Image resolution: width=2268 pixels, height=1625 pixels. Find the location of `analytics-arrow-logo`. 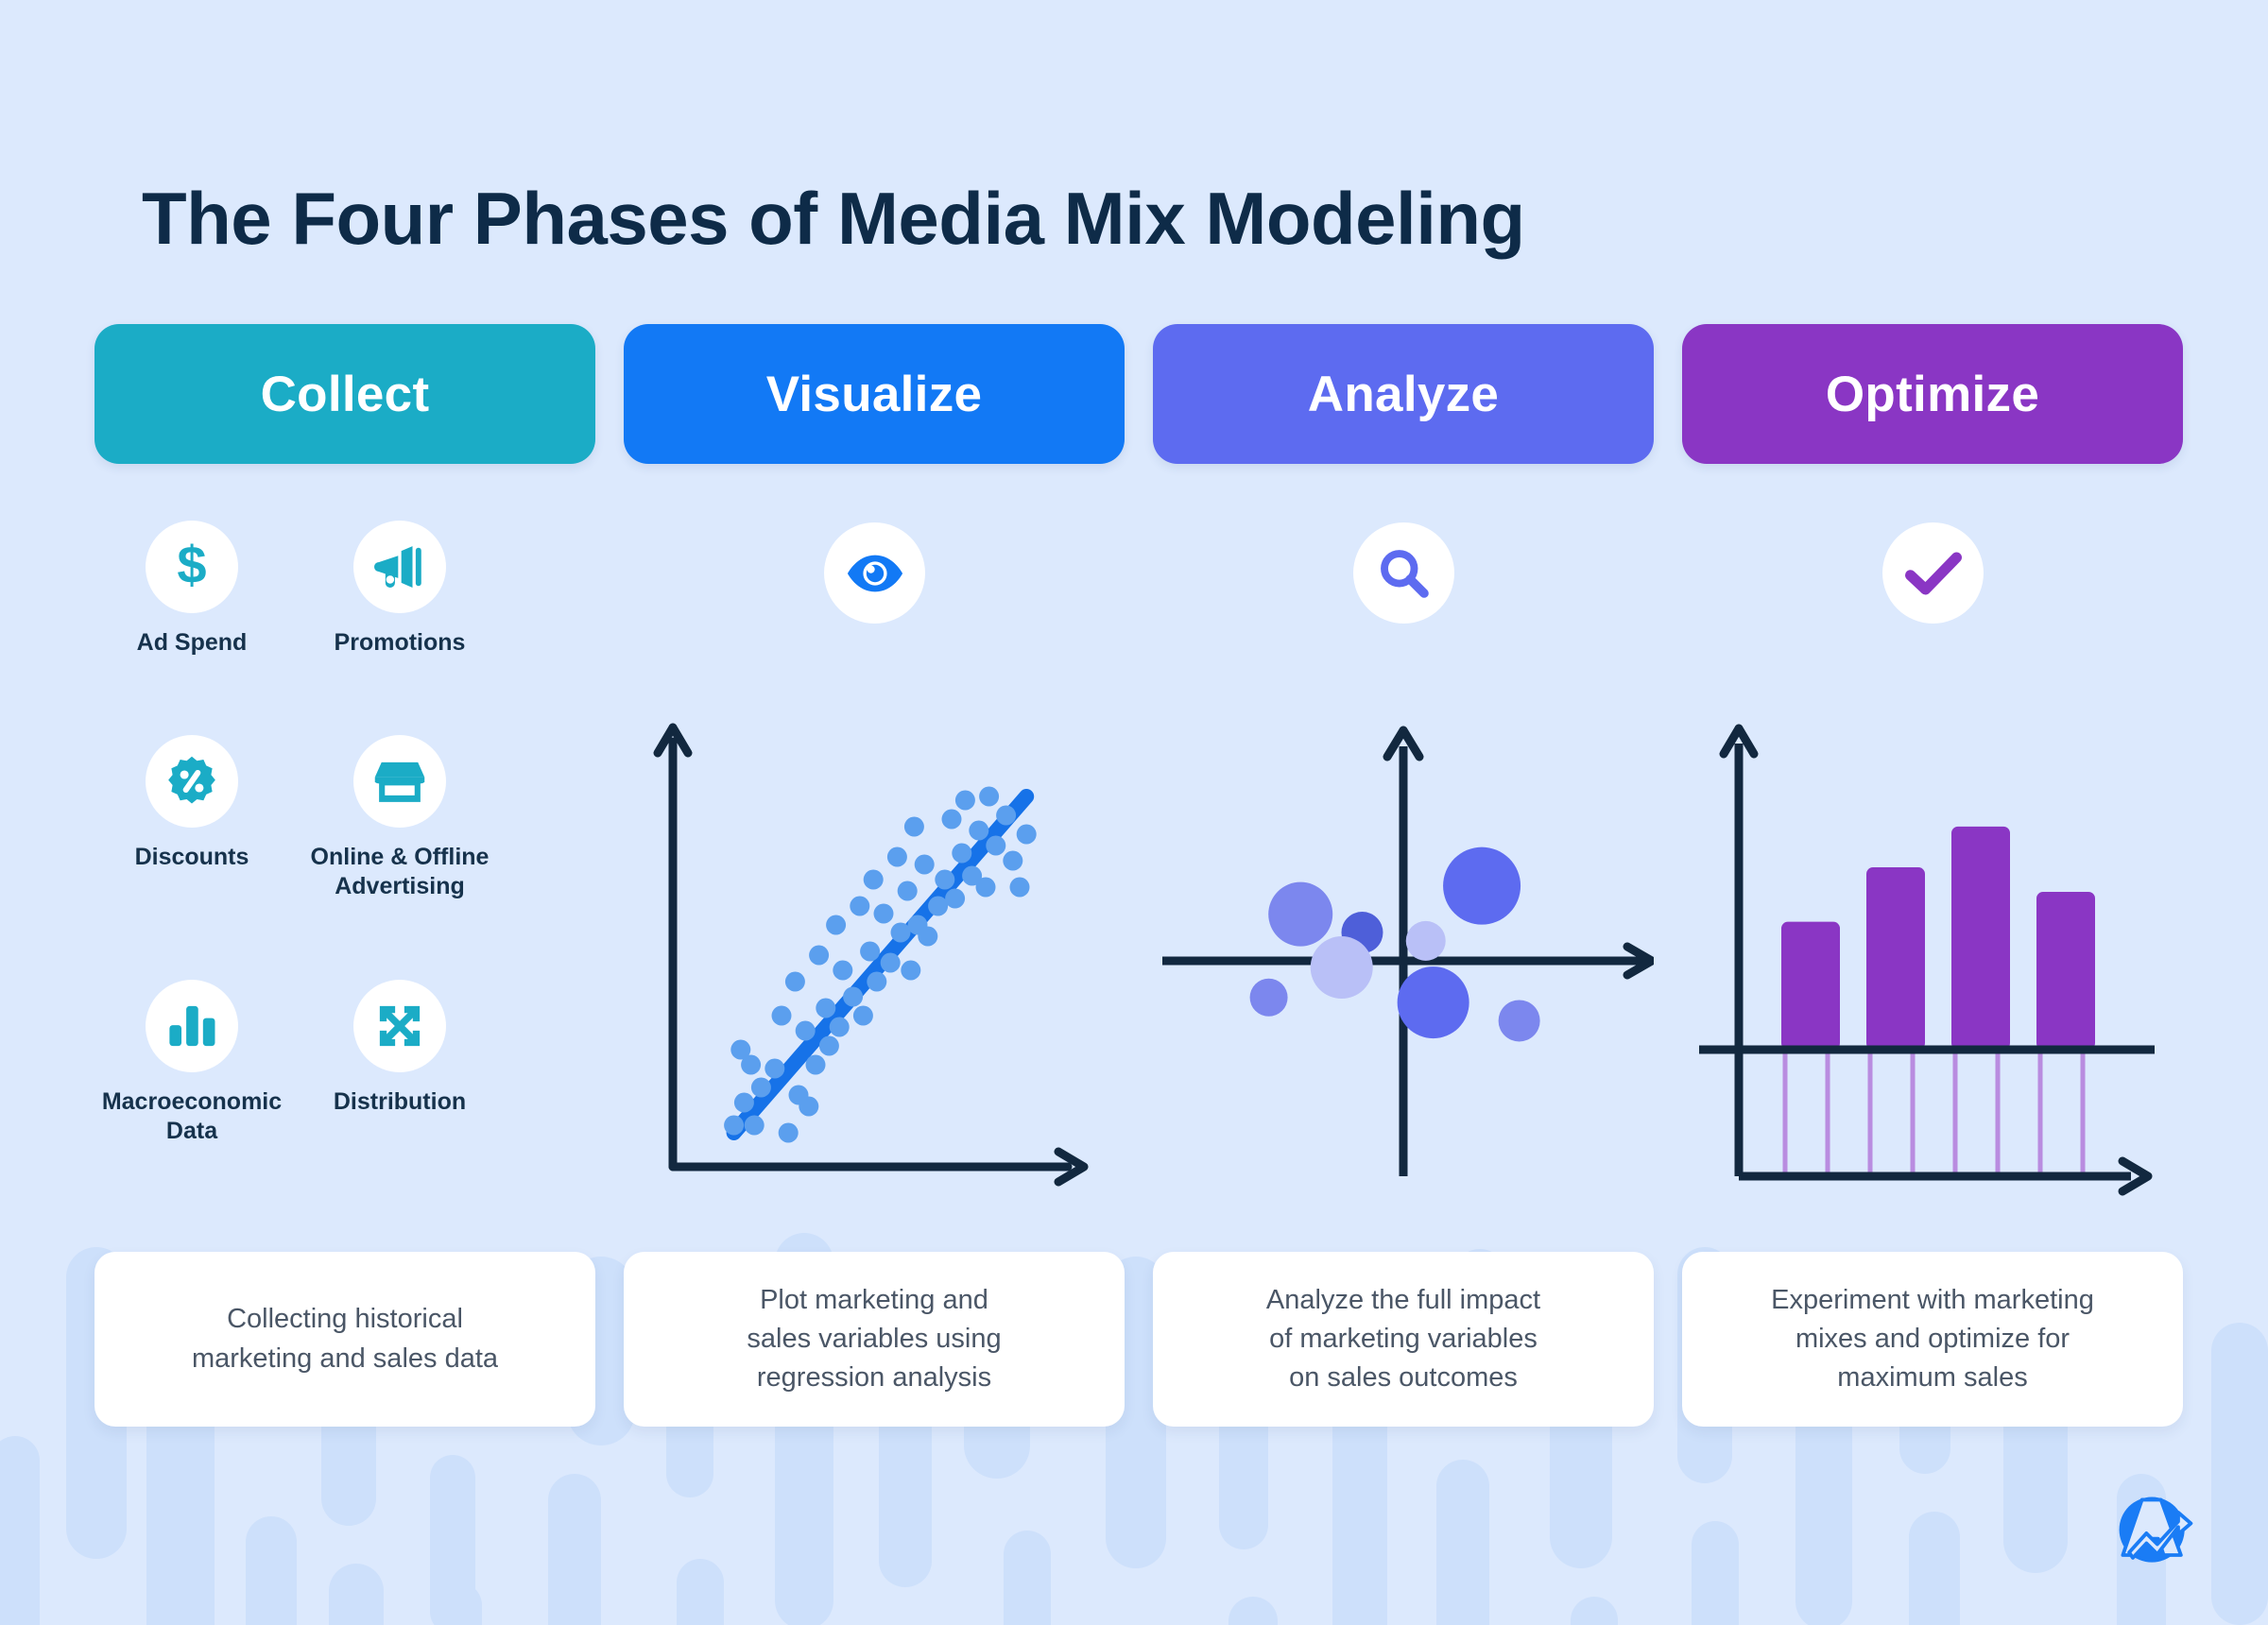

analytics-arrow-logo is located at coordinates (2154, 1533).